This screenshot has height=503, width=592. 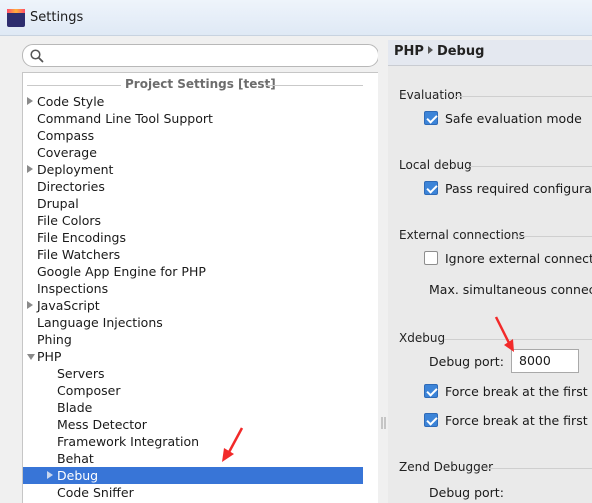 What do you see at coordinates (462, 235) in the screenshot?
I see `external-connections-section-title: External connections` at bounding box center [462, 235].